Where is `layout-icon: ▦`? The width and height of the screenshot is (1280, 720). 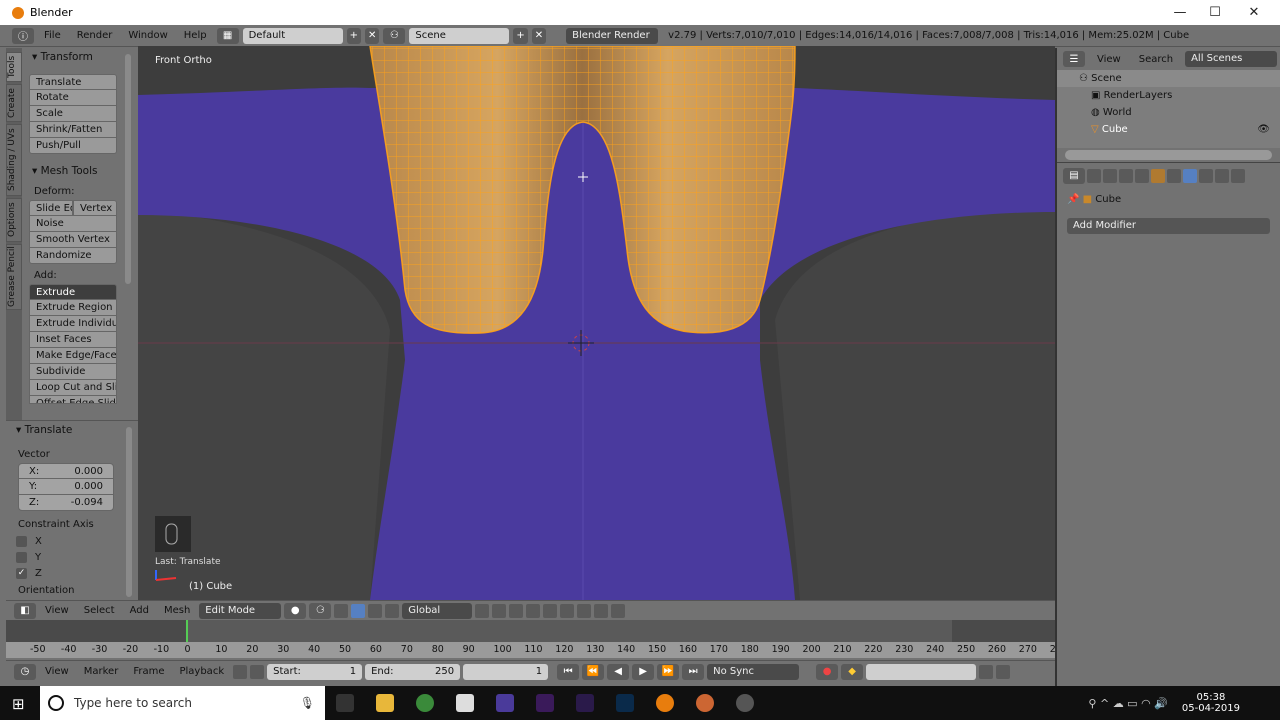 layout-icon: ▦ is located at coordinates (227, 35).